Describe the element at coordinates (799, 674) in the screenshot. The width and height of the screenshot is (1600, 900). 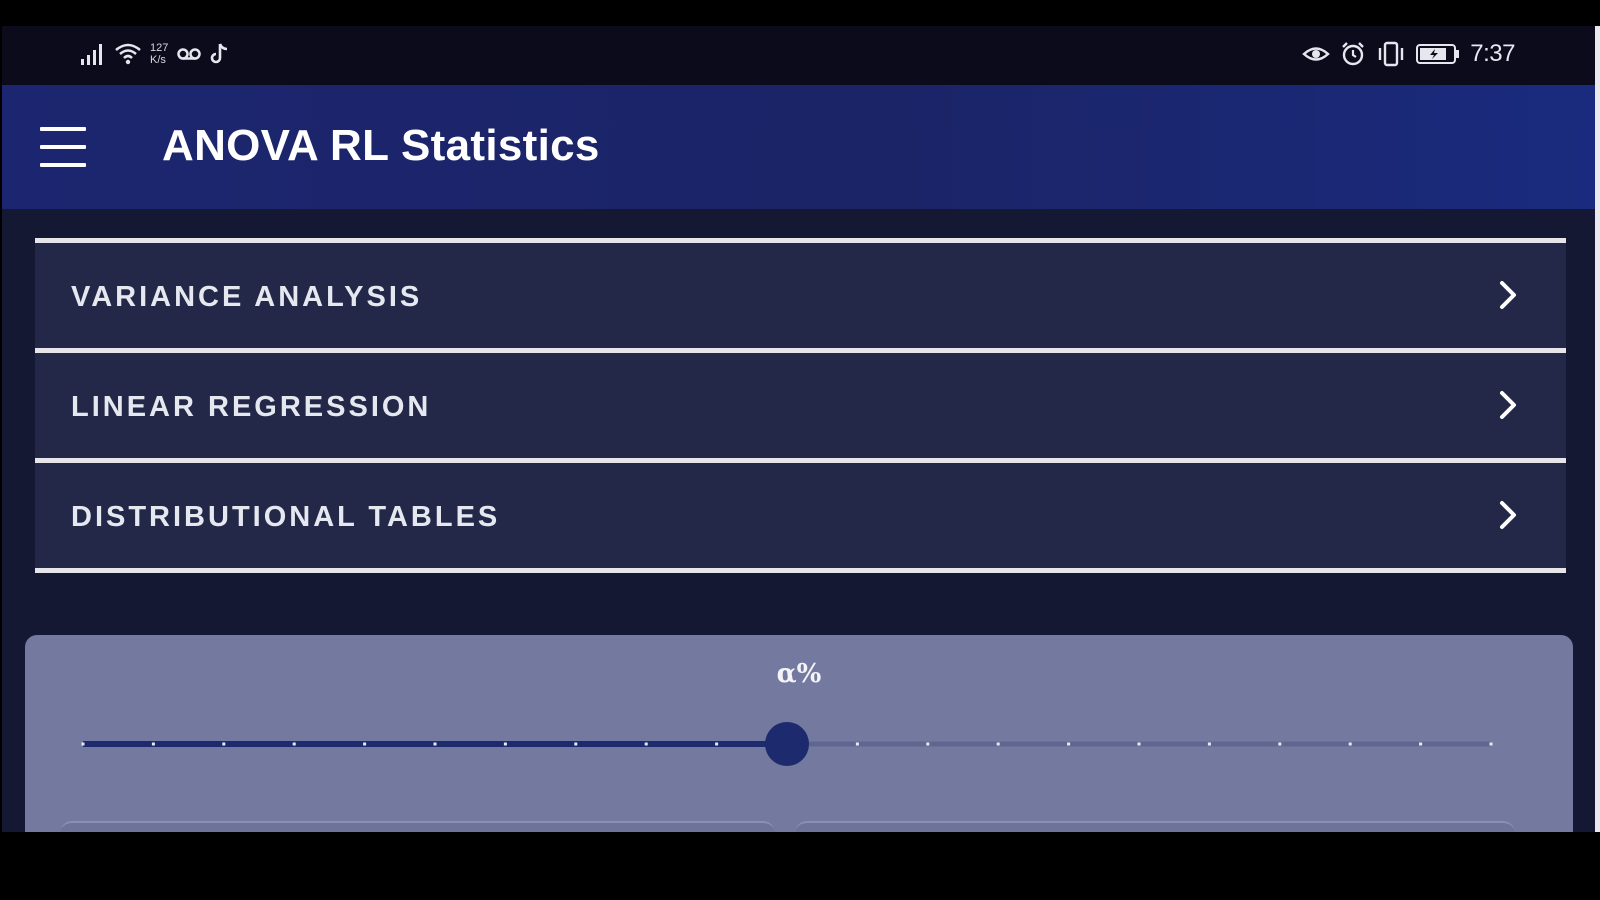
I see `alpha-label: α%` at that location.